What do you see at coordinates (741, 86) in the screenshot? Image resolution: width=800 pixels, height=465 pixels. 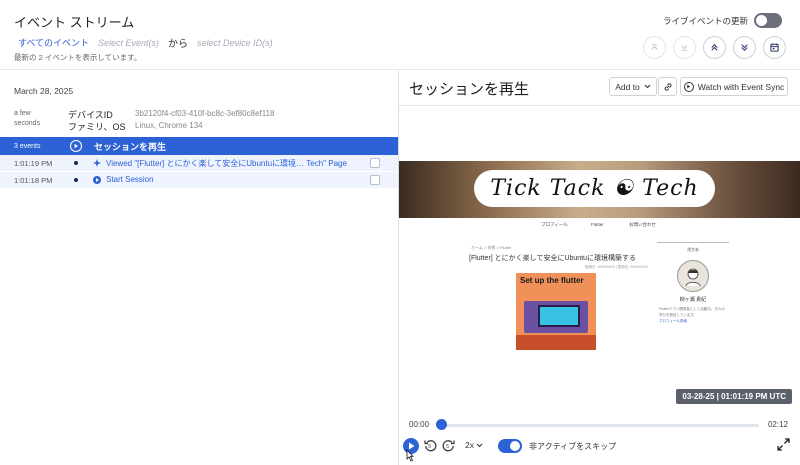 I see `watch-with-event-sync-label: Watch with Event Sync` at bounding box center [741, 86].